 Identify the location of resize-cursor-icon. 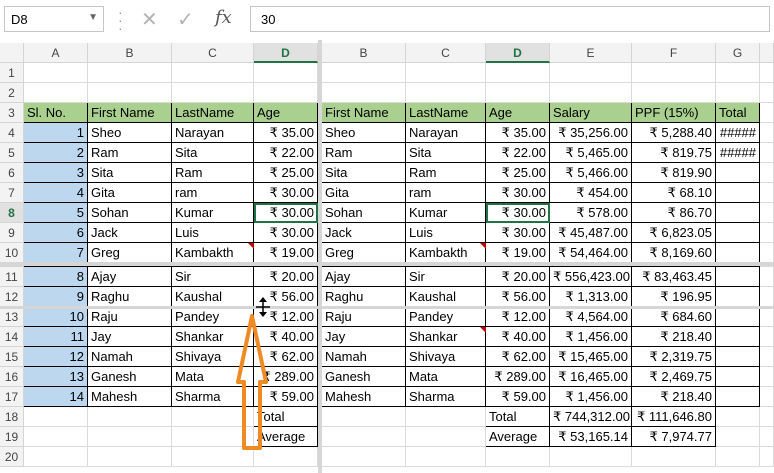
(263, 307).